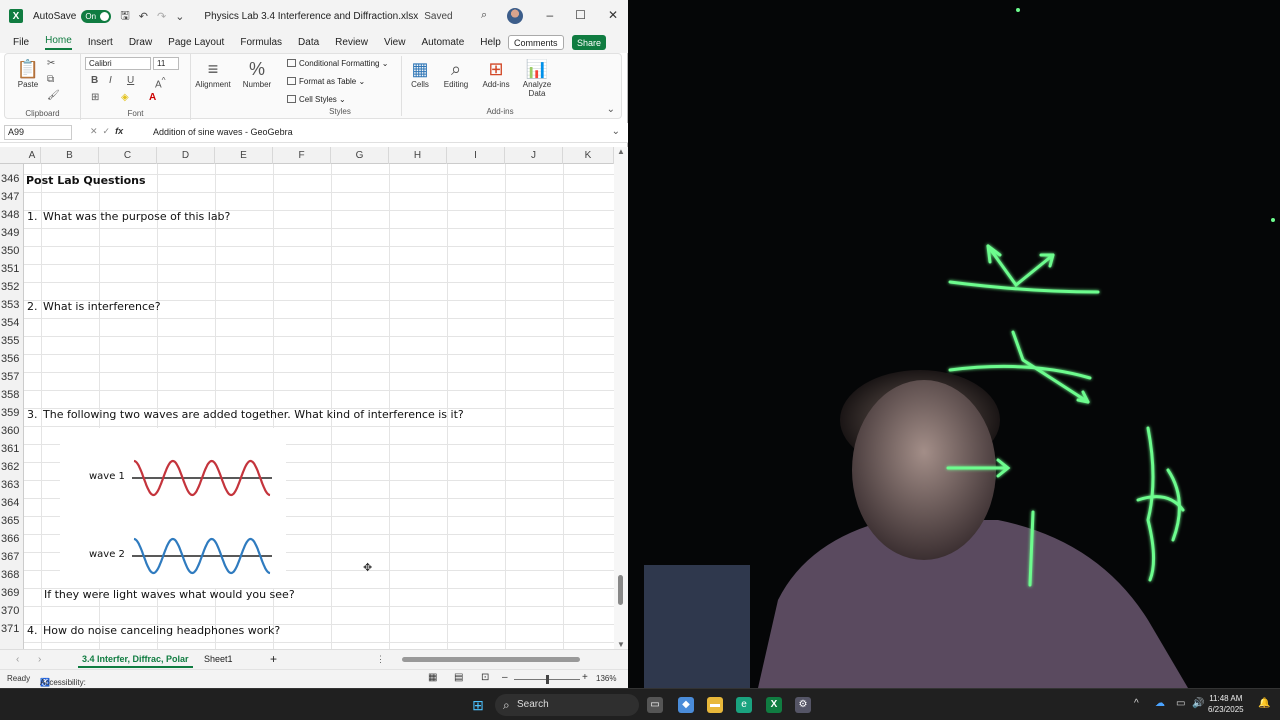 The image size is (1280, 720). I want to click on row-header: 367, so click(12, 557).